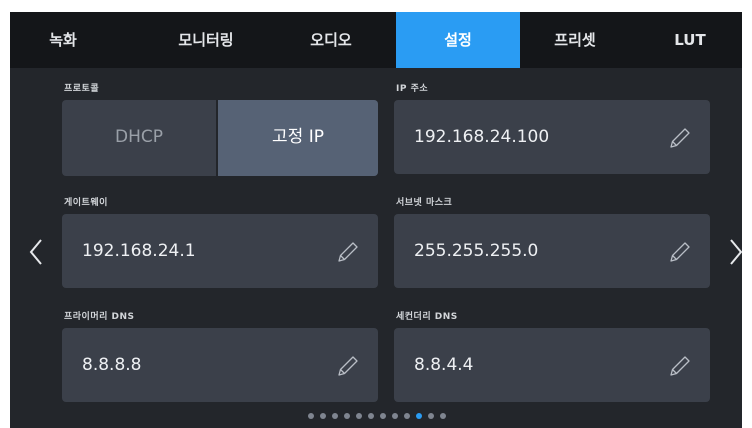  What do you see at coordinates (139, 251) in the screenshot?
I see `gateway-value: 192.168.24.1` at bounding box center [139, 251].